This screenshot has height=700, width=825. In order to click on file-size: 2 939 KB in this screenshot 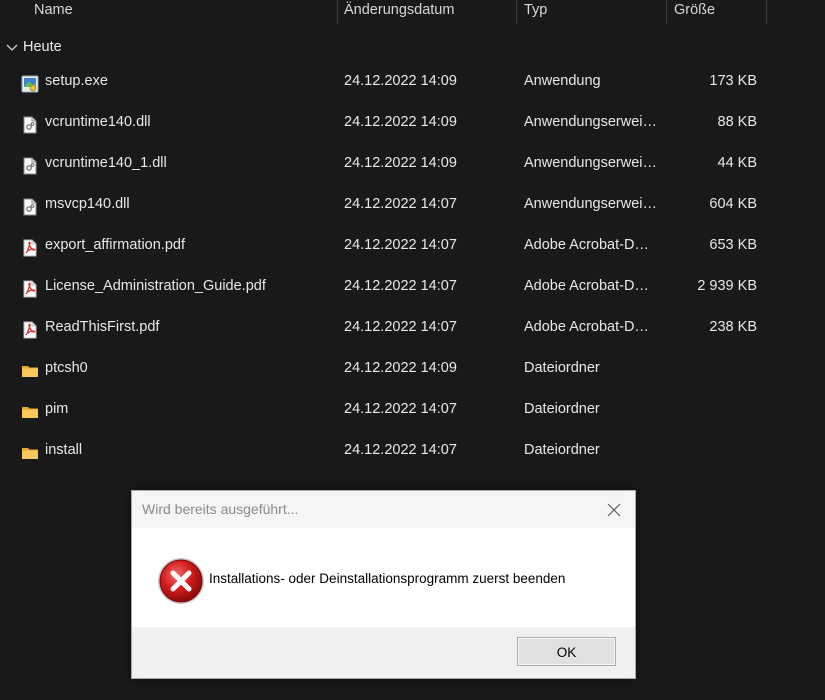, I will do `click(727, 286)`.